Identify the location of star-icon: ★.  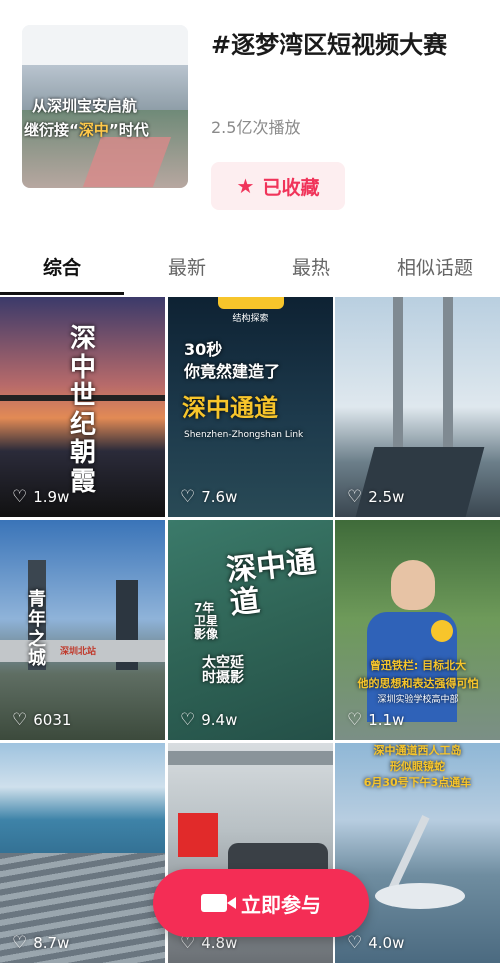
(245, 186).